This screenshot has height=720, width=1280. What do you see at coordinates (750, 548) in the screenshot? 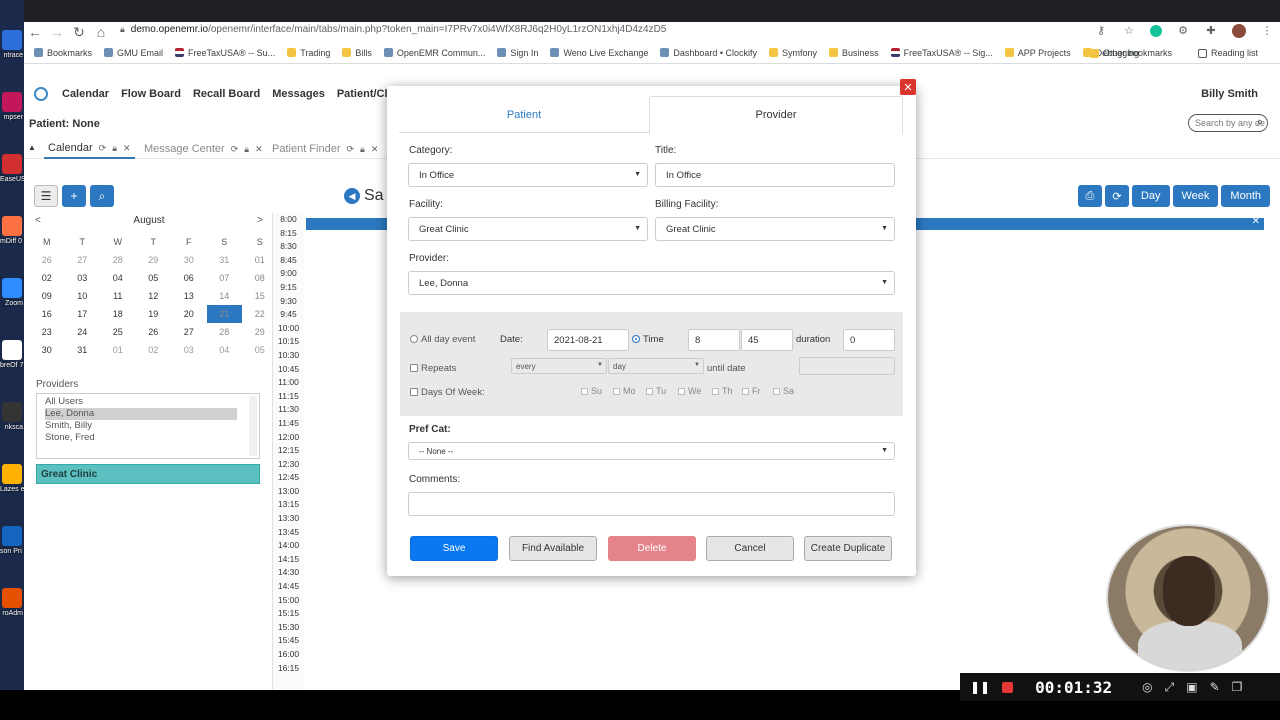
I see `cancel-button: Cancel` at bounding box center [750, 548].